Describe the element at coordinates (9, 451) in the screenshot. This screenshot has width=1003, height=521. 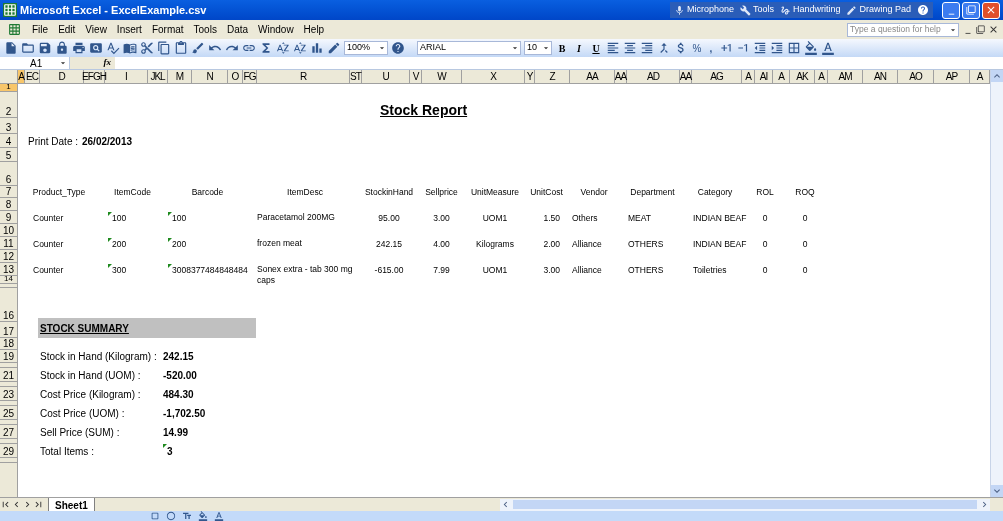
I see `row-header: 29` at that location.